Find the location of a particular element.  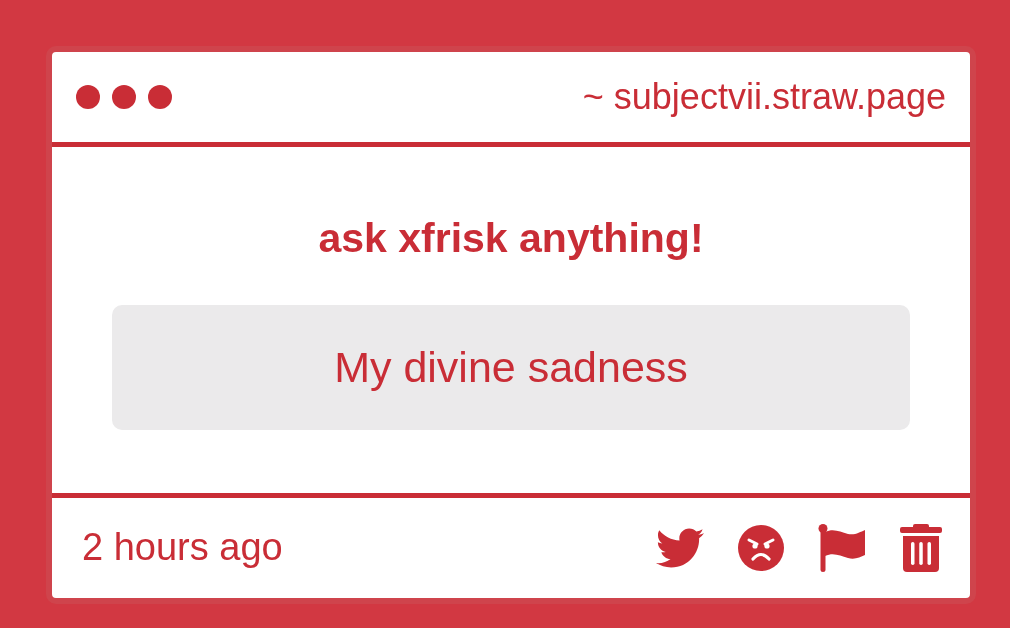

question-text: My divine sadness is located at coordinates (511, 367).